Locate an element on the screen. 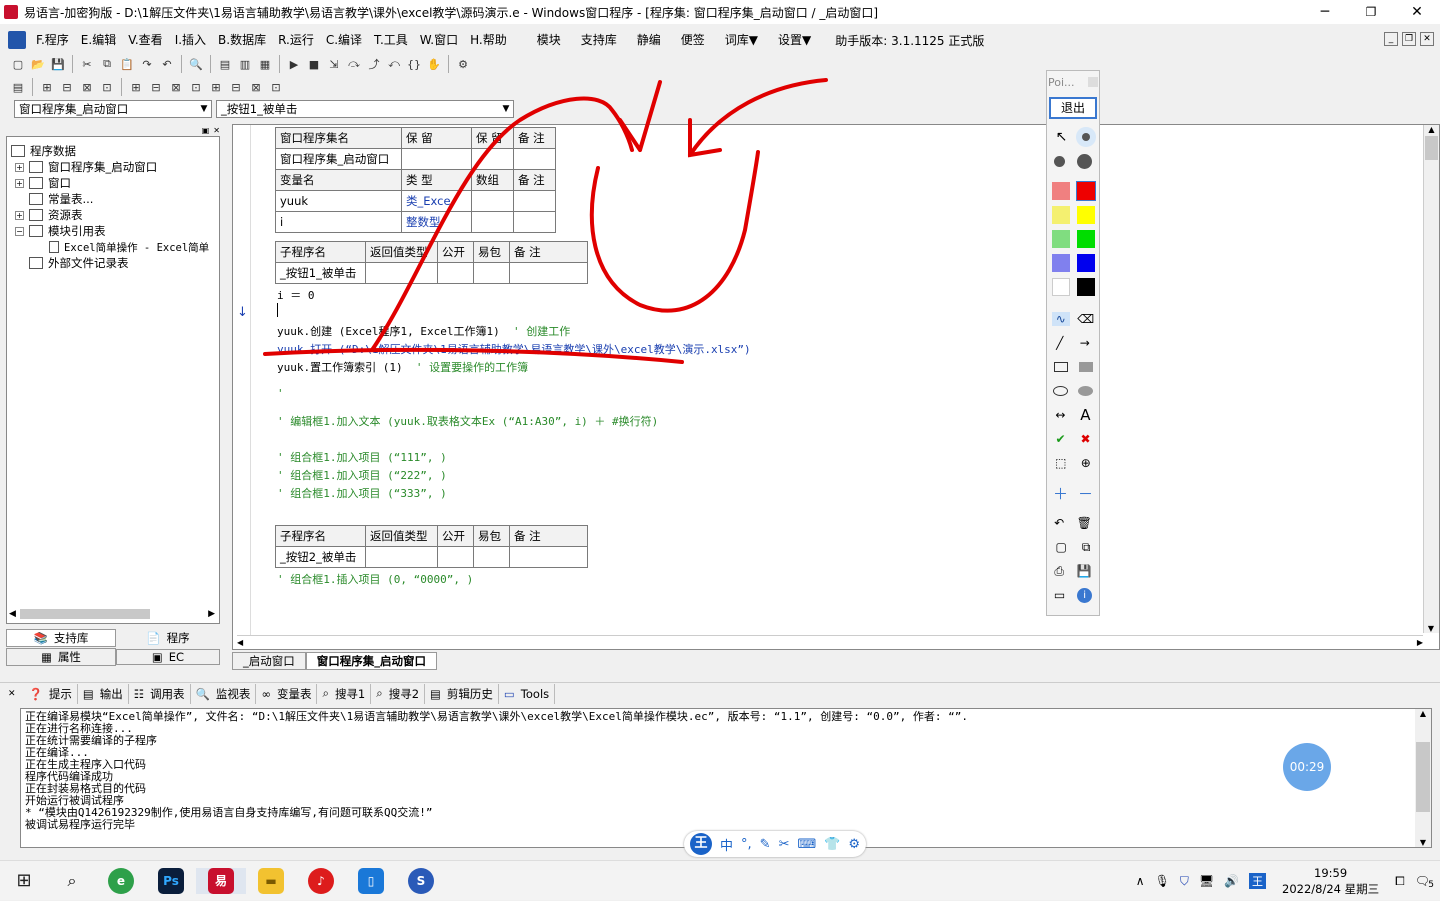  tab-search2: ⌕ 搜寻2 is located at coordinates (398, 693).